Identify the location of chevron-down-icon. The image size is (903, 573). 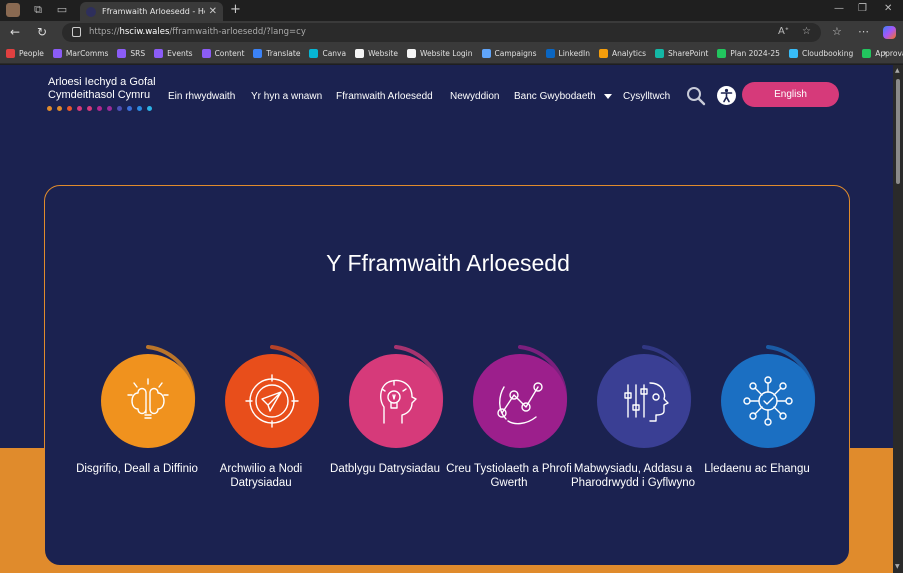
(608, 96).